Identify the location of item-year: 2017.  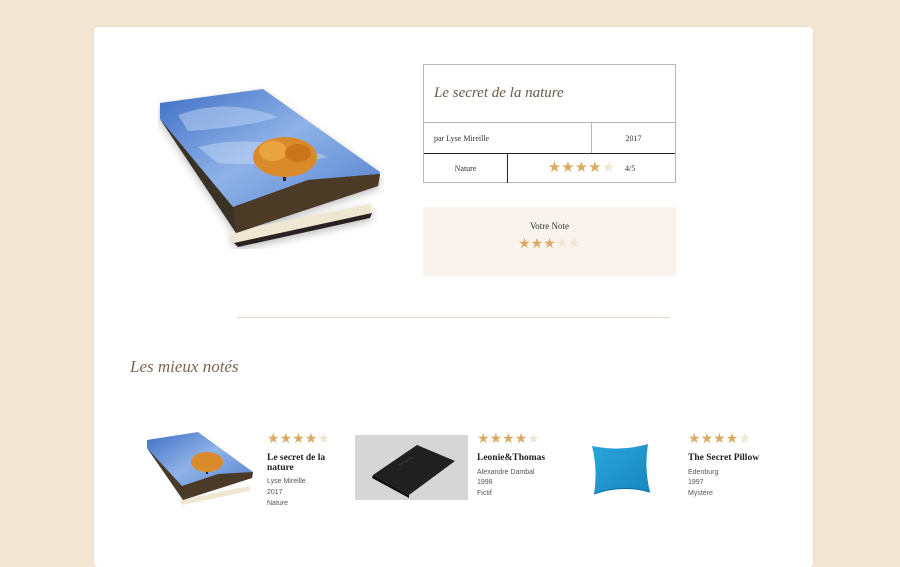
(275, 492).